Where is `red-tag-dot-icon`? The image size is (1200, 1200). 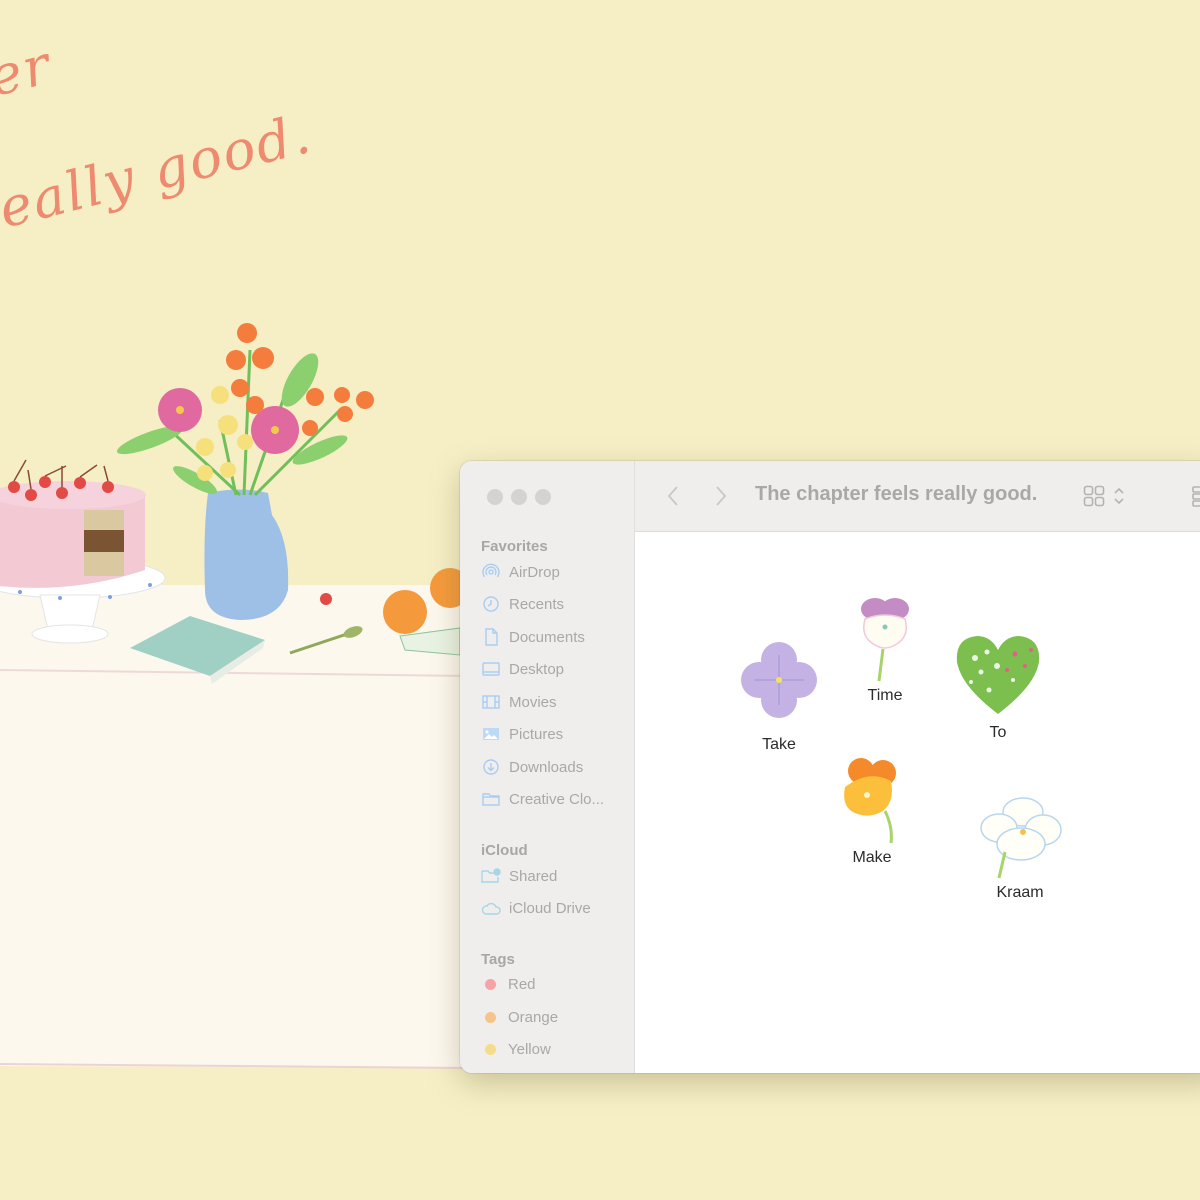 red-tag-dot-icon is located at coordinates (490, 984).